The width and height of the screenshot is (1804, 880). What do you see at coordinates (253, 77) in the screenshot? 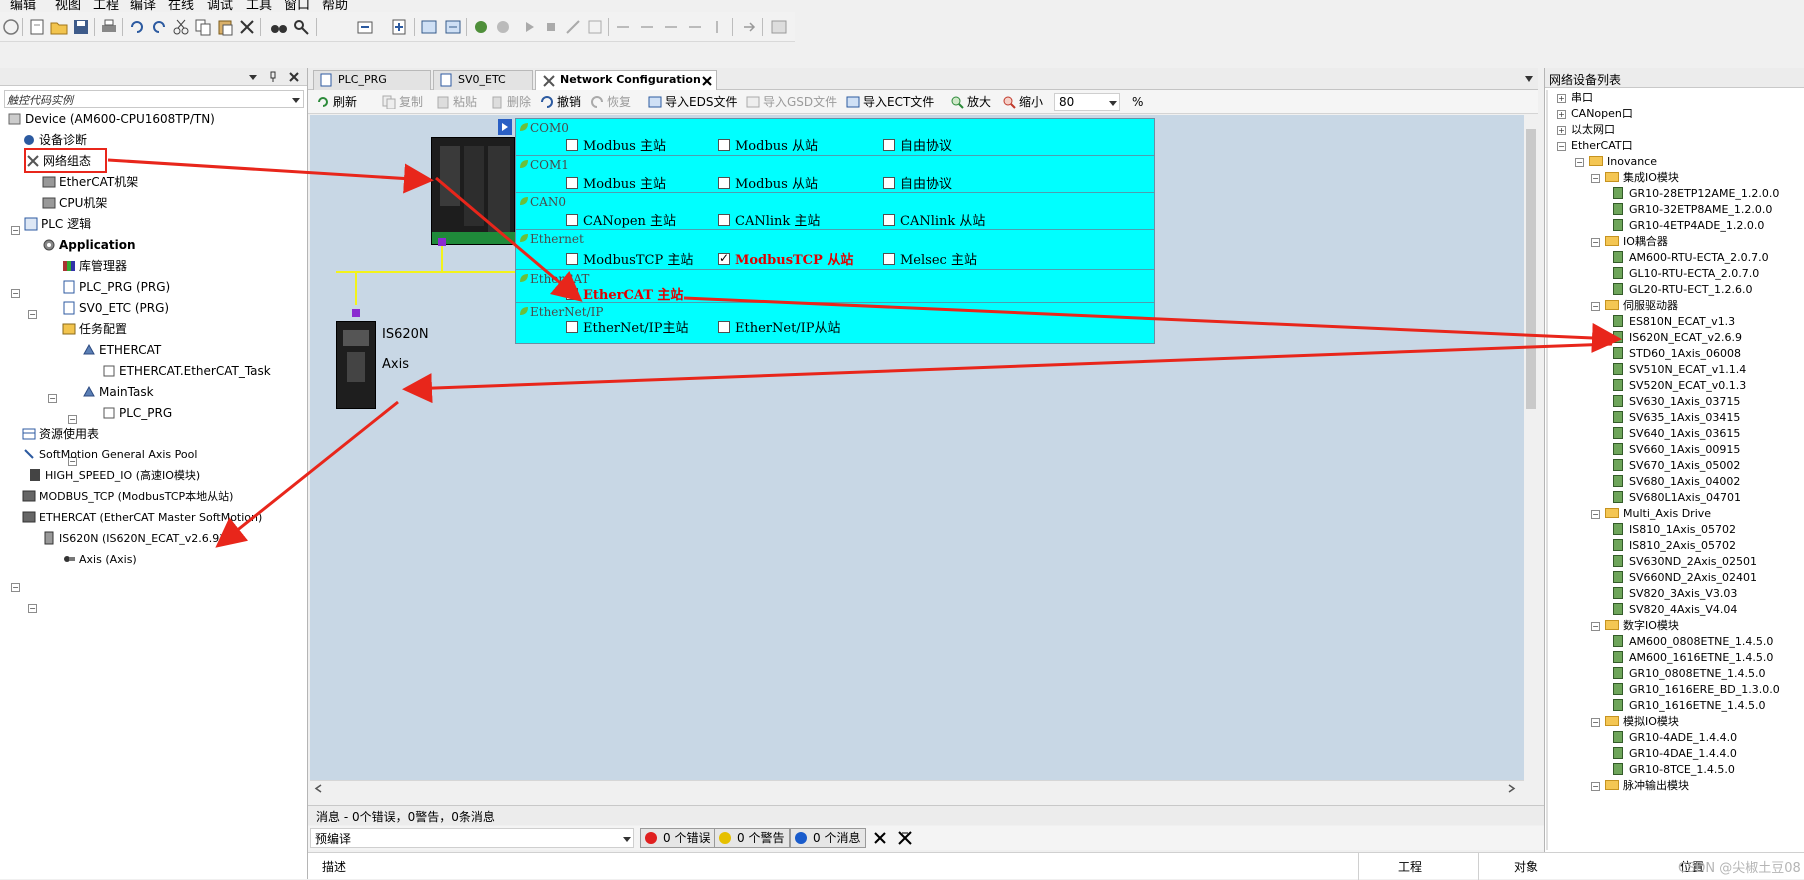
I see `dropdown-arrow-icon` at bounding box center [253, 77].